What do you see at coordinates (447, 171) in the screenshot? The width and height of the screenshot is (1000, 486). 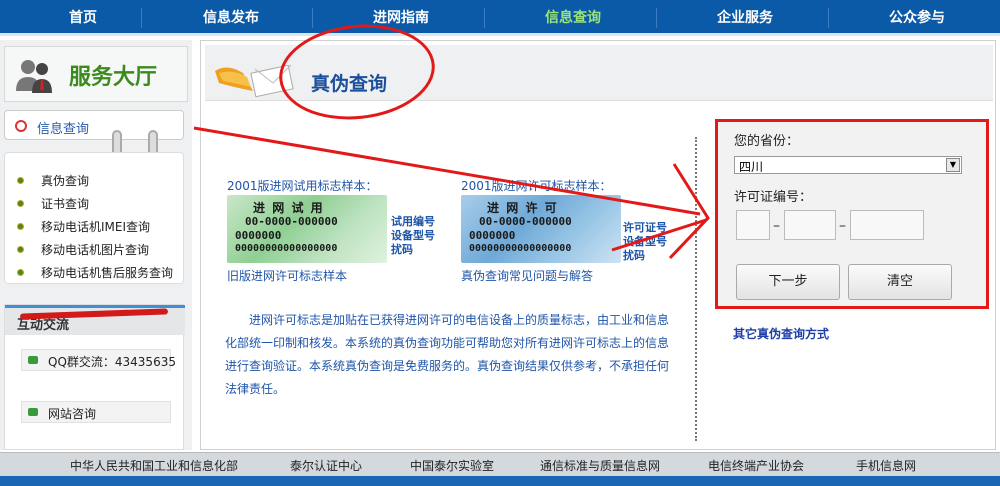 I see `annotation-arrow-line` at bounding box center [447, 171].